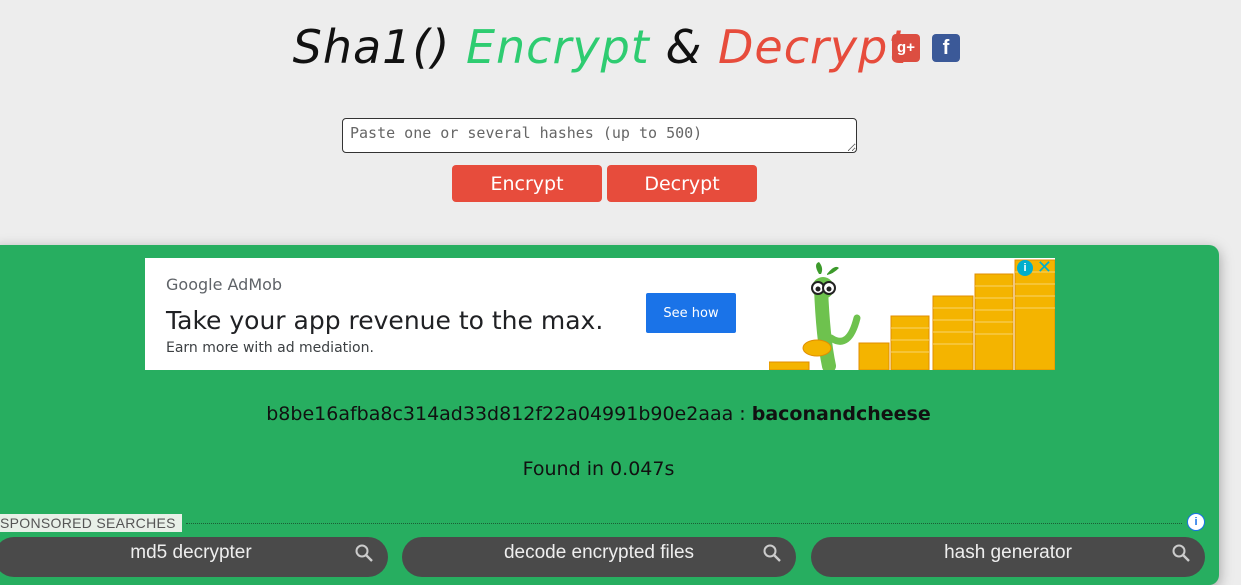 The width and height of the screenshot is (1241, 585). I want to click on sponsored-search-item: hash generator, so click(1008, 557).